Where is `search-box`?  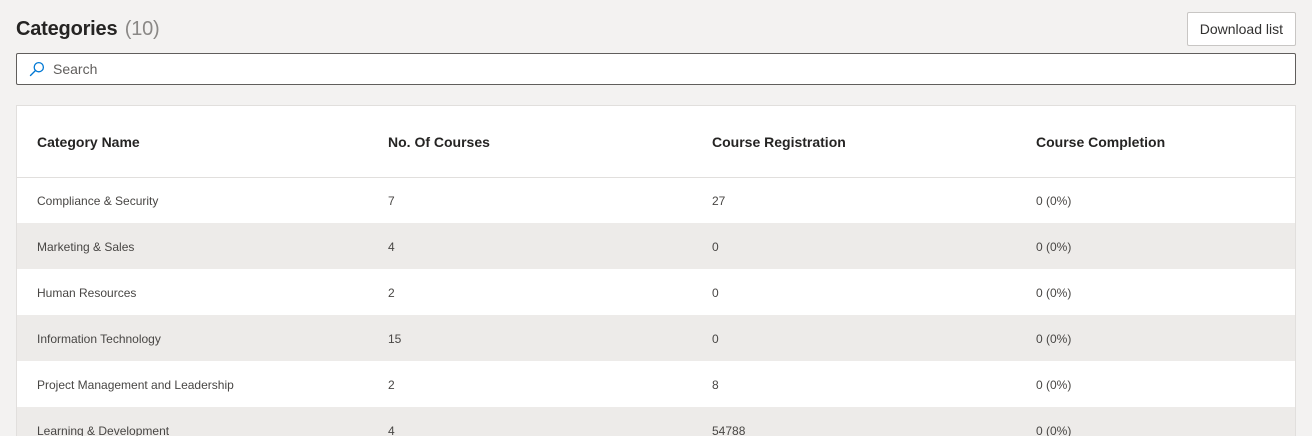 search-box is located at coordinates (656, 69).